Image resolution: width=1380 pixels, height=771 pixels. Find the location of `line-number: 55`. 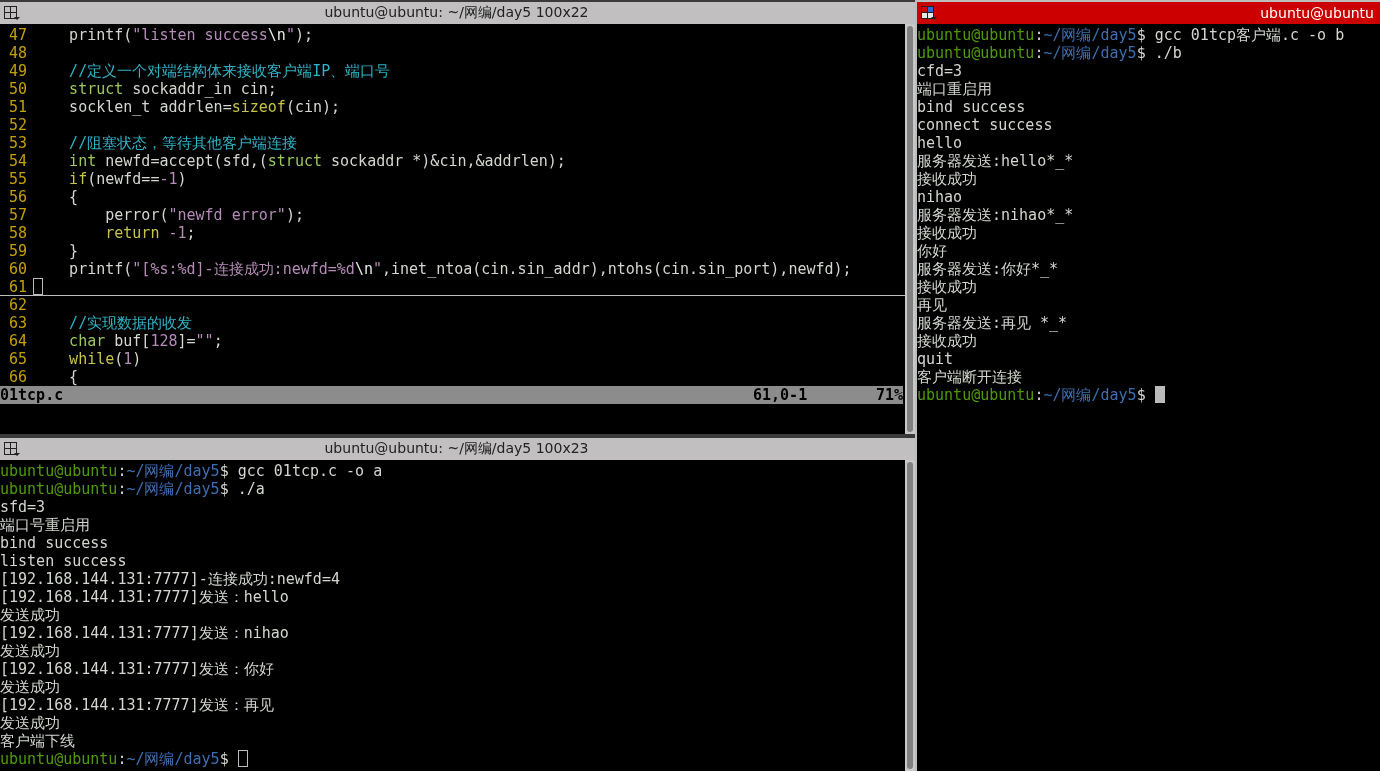

line-number: 55 is located at coordinates (17, 179).